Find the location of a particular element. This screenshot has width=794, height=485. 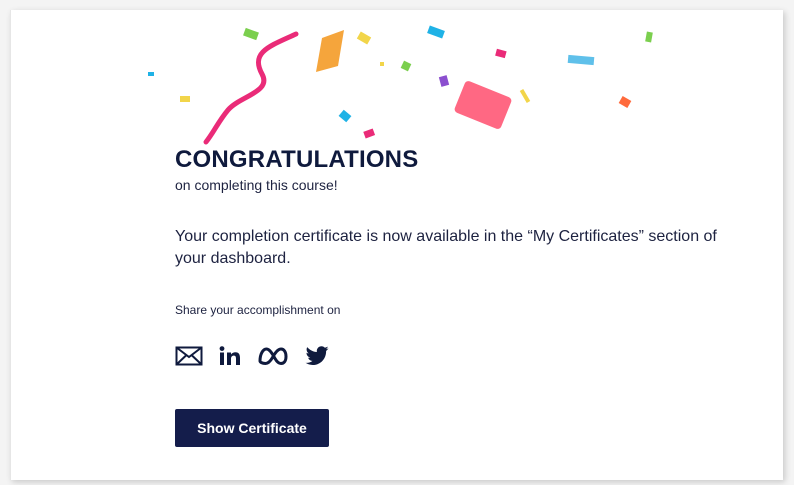

share-icons is located at coordinates (470, 356).